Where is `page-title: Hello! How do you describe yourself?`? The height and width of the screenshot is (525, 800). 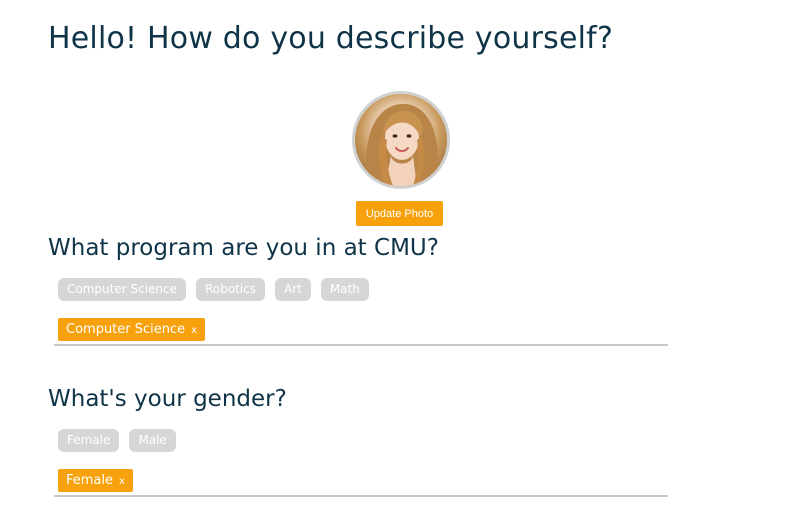 page-title: Hello! How do you describe yourself? is located at coordinates (331, 38).